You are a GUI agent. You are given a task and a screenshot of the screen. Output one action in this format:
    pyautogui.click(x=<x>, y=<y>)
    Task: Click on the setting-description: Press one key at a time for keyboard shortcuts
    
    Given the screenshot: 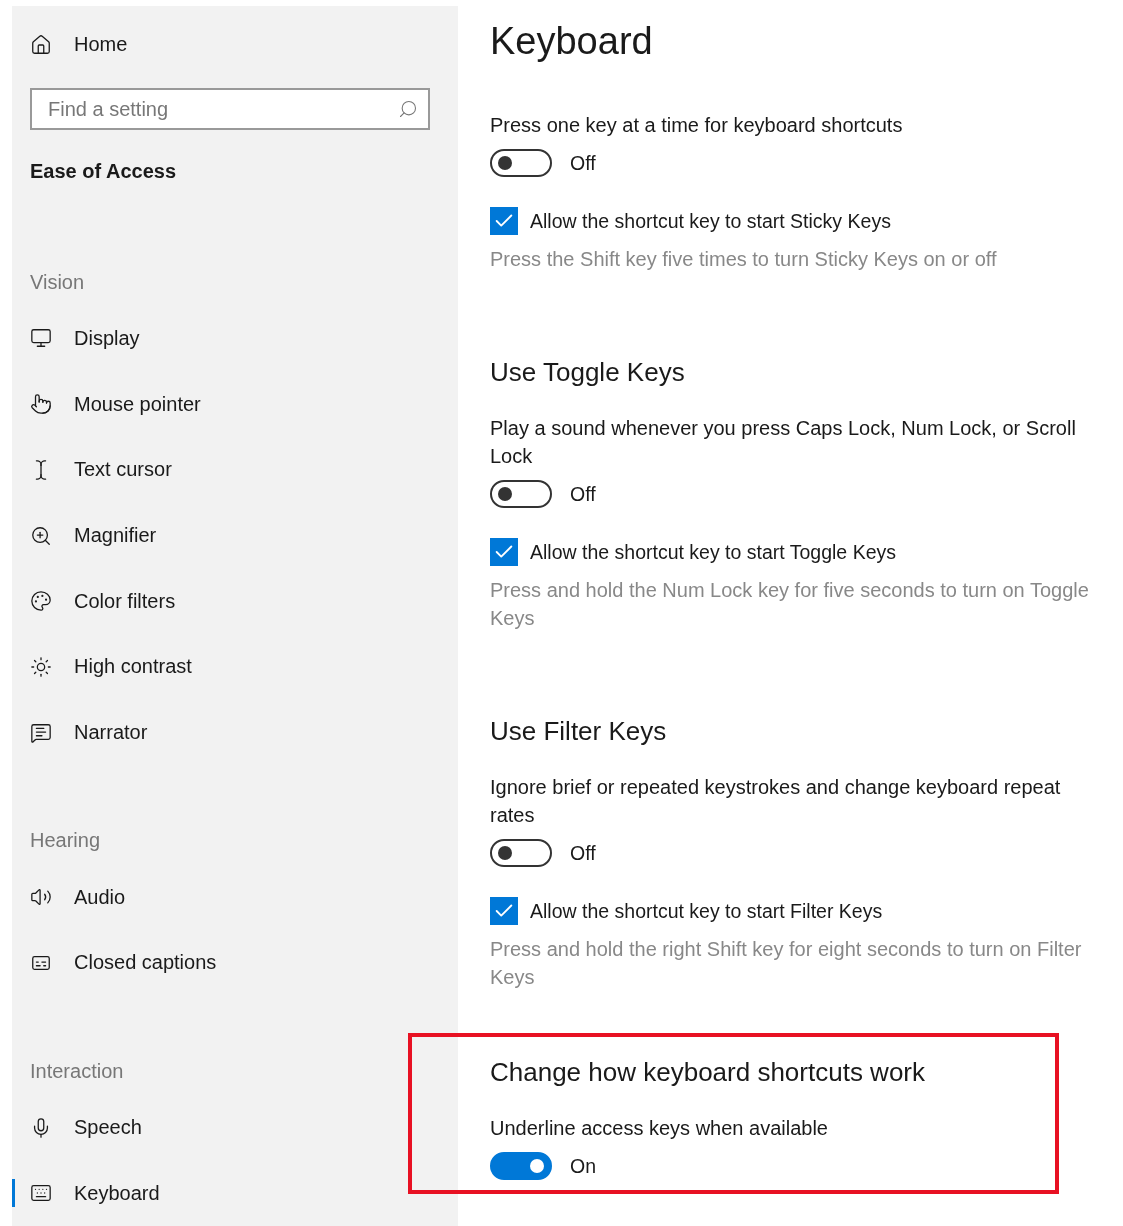 What is the action you would take?
    pyautogui.click(x=697, y=125)
    